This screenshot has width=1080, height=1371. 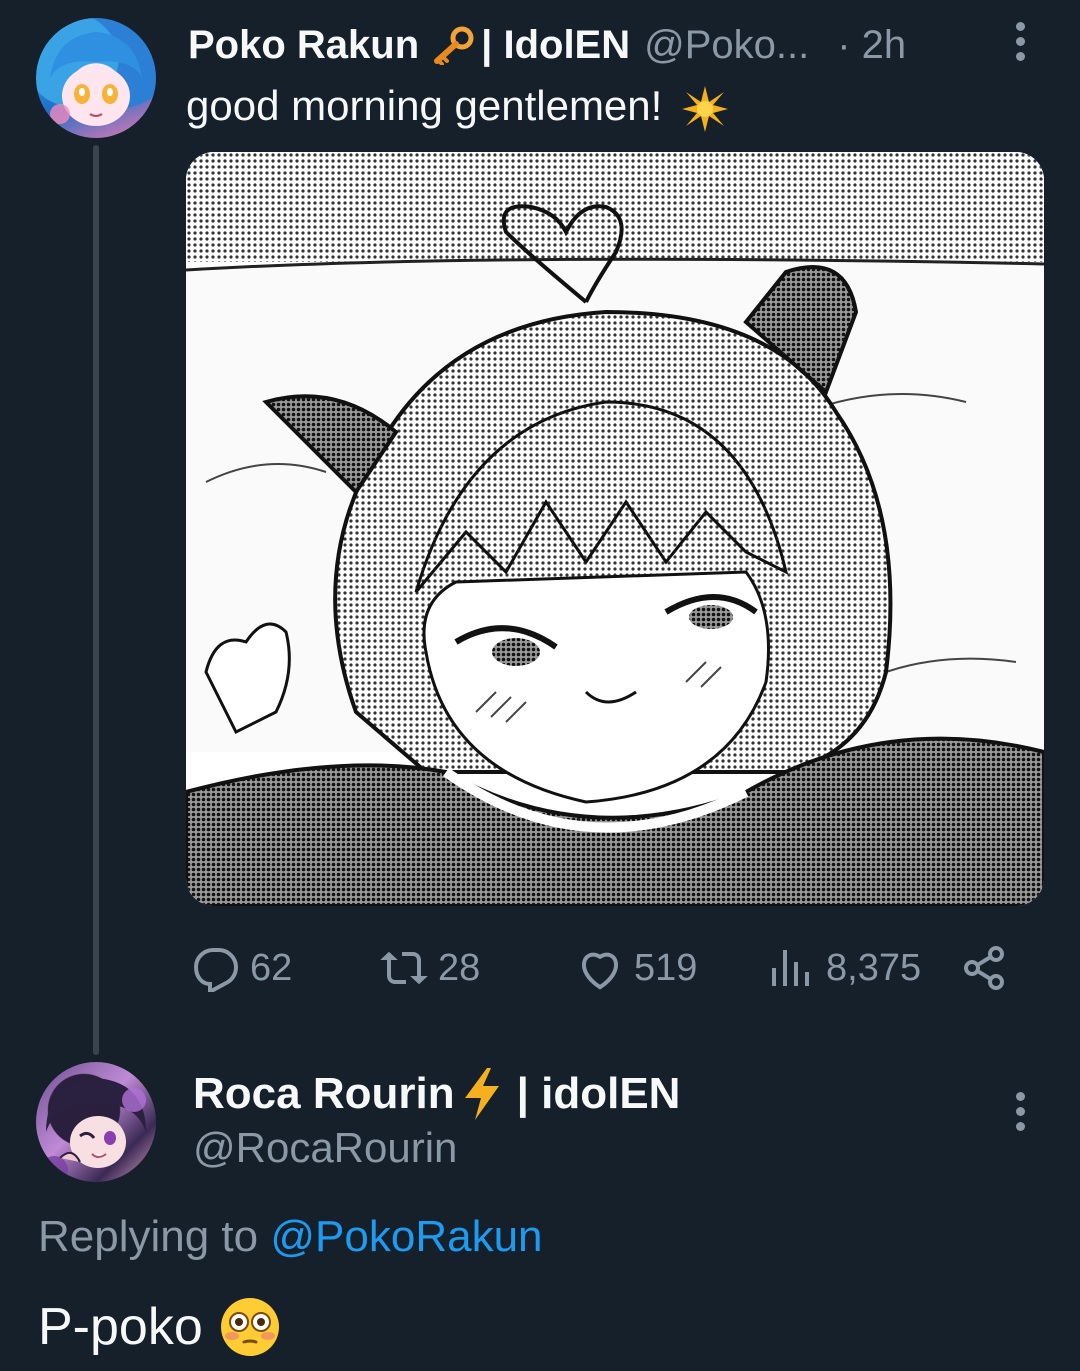 I want to click on roca-avatar, so click(x=96, y=1122).